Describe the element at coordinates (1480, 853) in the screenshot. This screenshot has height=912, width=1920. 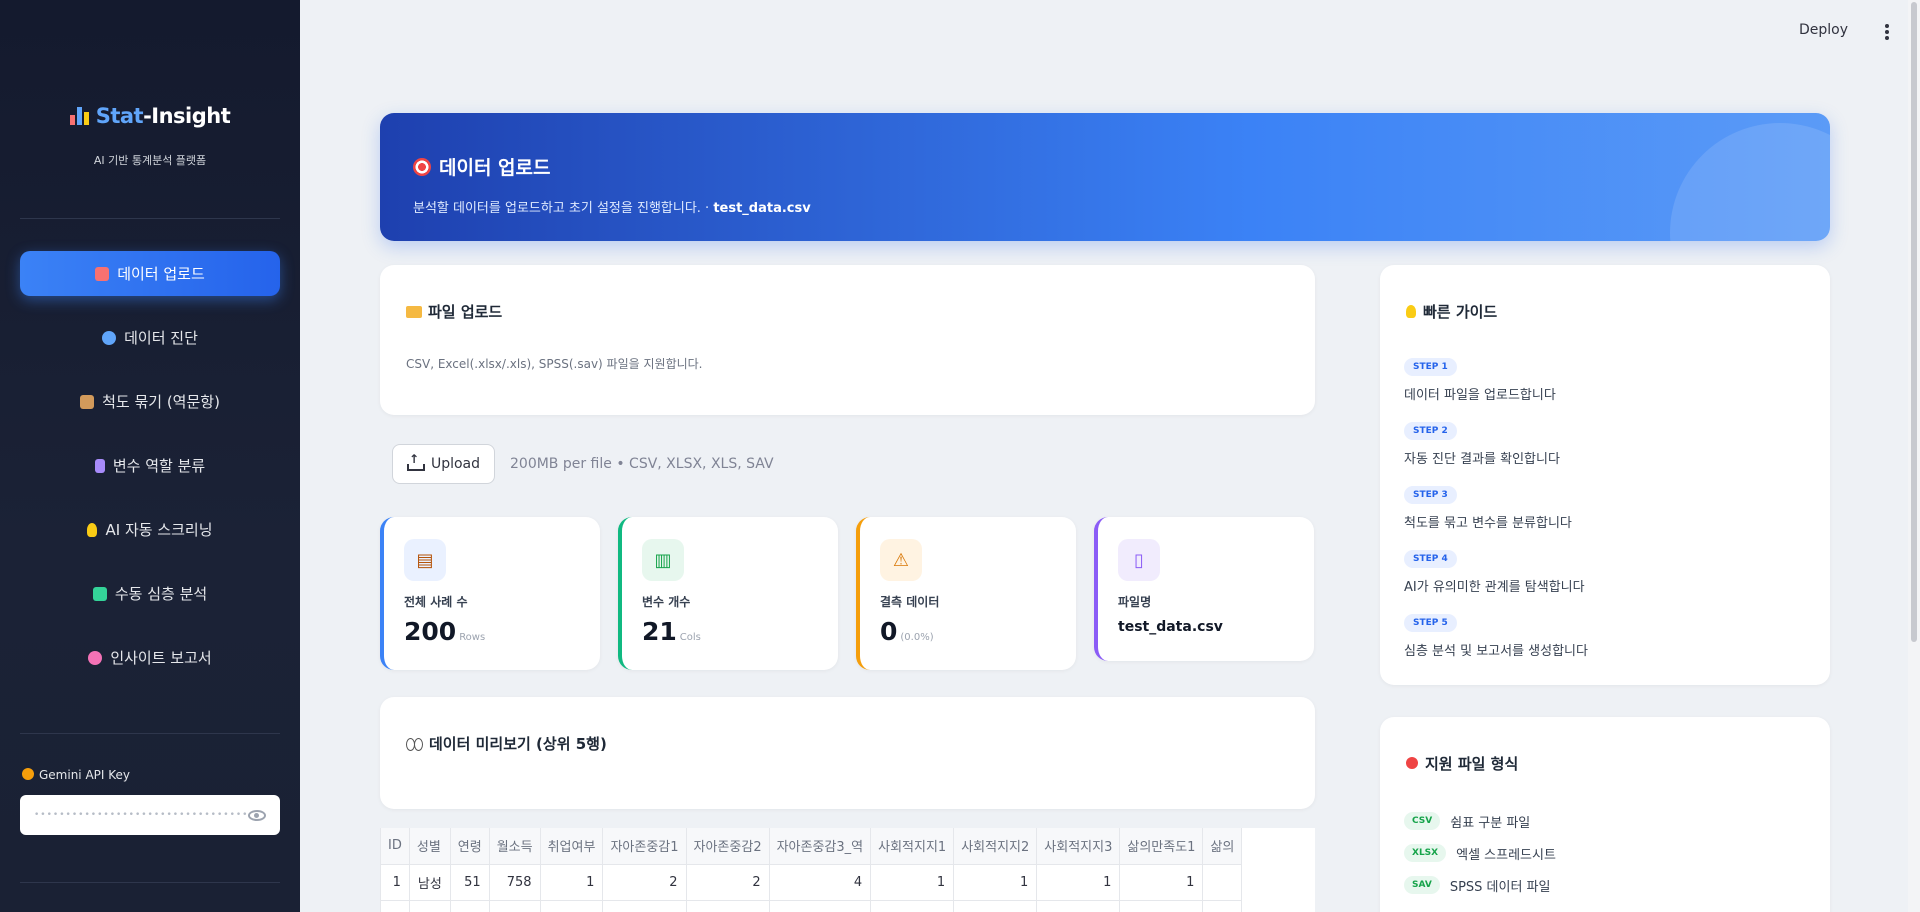
I see `format-item: XLSX 엑셀 스프레드시트` at that location.